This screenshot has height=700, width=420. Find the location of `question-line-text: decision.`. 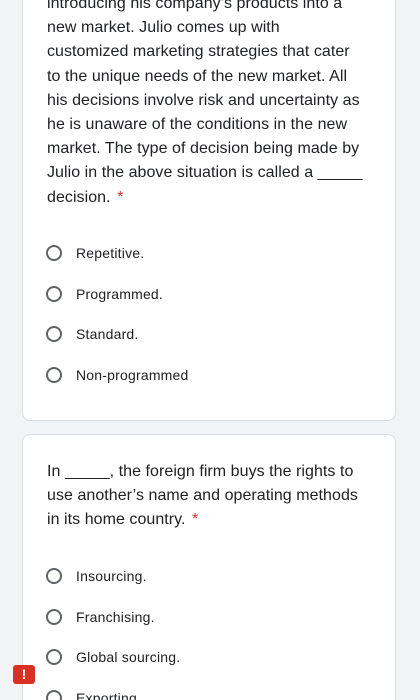

question-line-text: decision. is located at coordinates (79, 197).